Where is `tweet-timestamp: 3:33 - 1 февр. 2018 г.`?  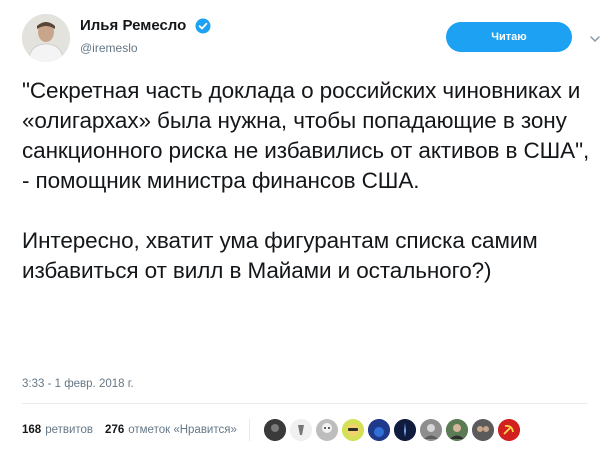
tweet-timestamp: 3:33 - 1 февр. 2018 г. is located at coordinates (78, 384).